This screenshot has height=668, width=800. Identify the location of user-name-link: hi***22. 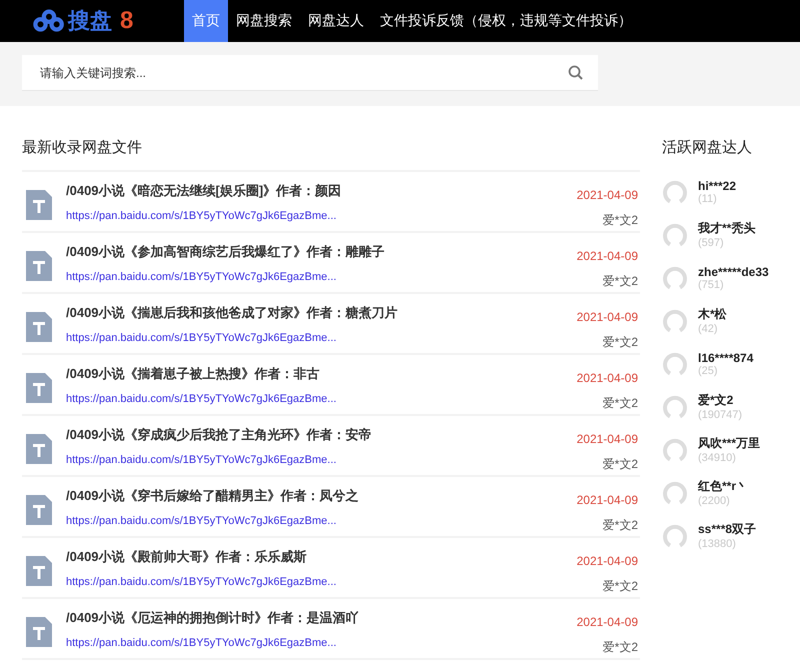
(717, 185).